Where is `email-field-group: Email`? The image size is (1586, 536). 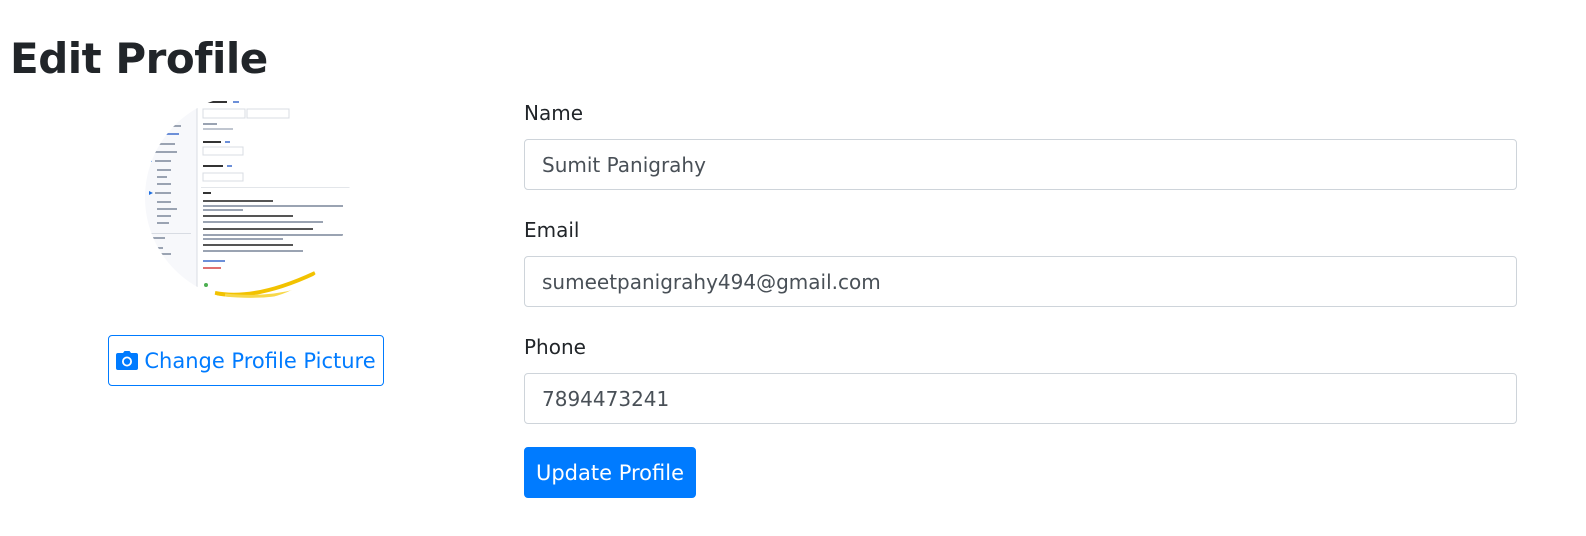
email-field-group: Email is located at coordinates (1020, 273).